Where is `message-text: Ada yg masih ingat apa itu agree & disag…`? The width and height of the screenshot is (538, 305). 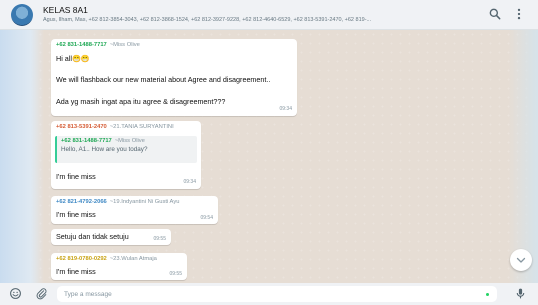
message-text: Ada yg masih ingat apa itu agree & disag… is located at coordinates (141, 101).